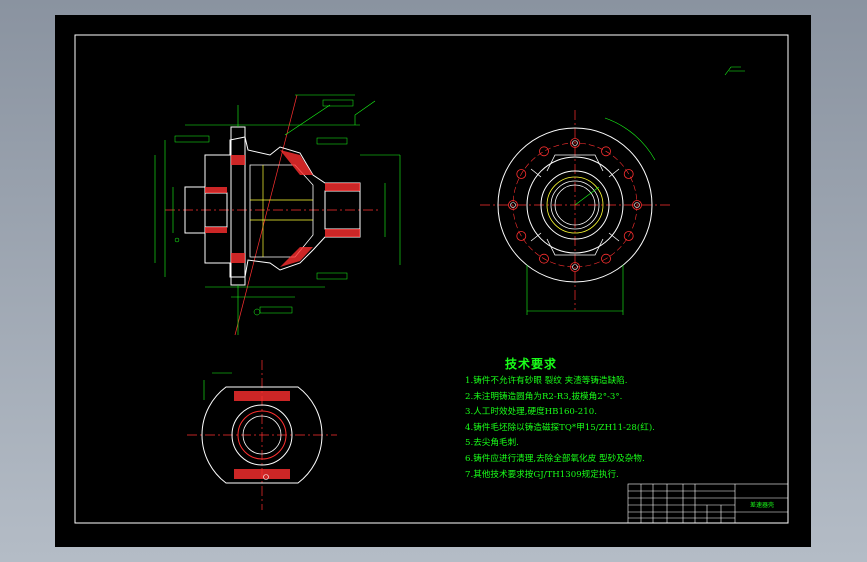 The height and width of the screenshot is (562, 867). What do you see at coordinates (544, 396) in the screenshot?
I see `tech-requirement-item: 2.未注明铸造圆角为R2-R3,拔模角2°-3°.` at bounding box center [544, 396].